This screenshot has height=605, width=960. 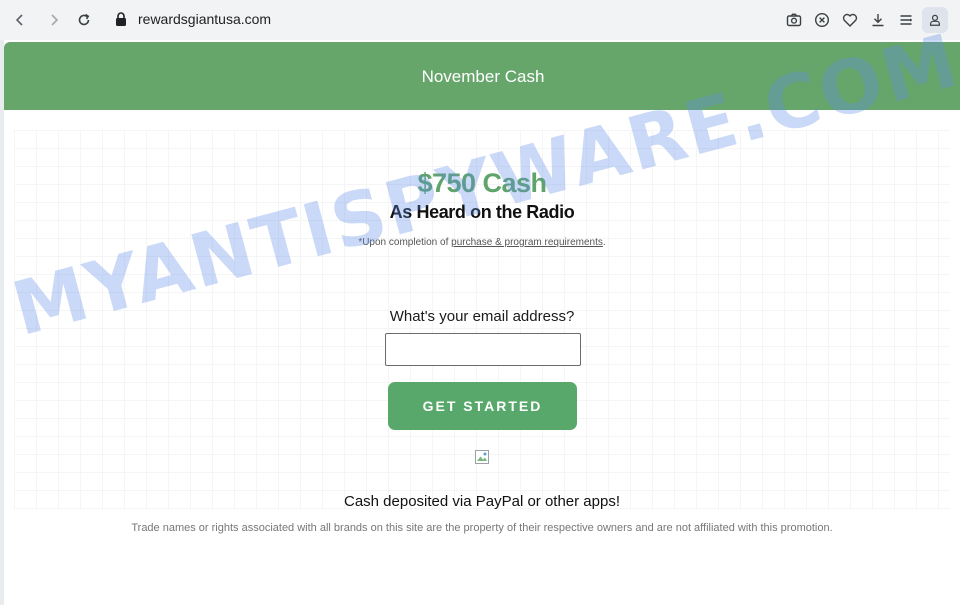 I want to click on user-icon, so click(x=935, y=20).